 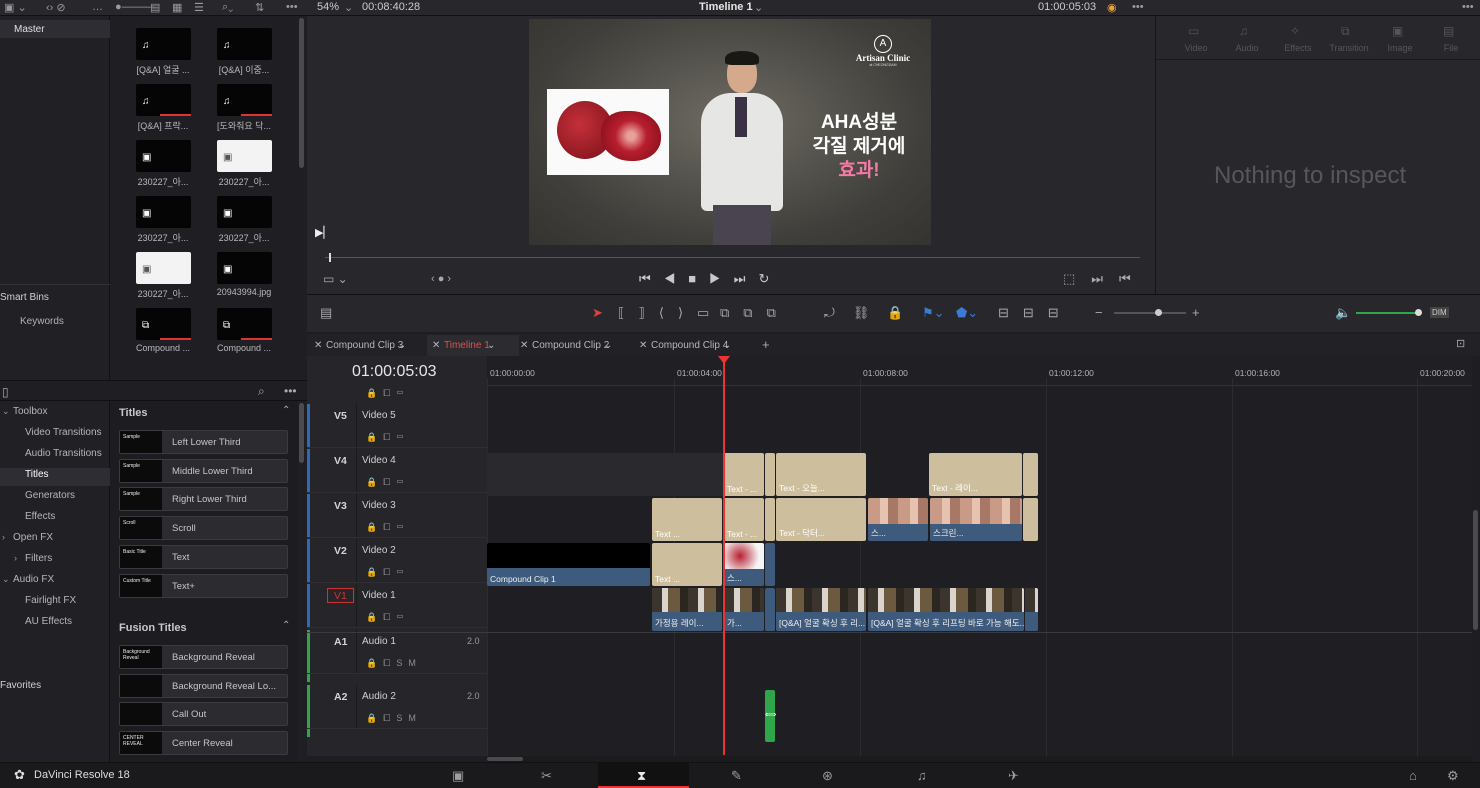 What do you see at coordinates (286, 410) in the screenshot?
I see `titles-collapse-icon: ⌃` at bounding box center [286, 410].